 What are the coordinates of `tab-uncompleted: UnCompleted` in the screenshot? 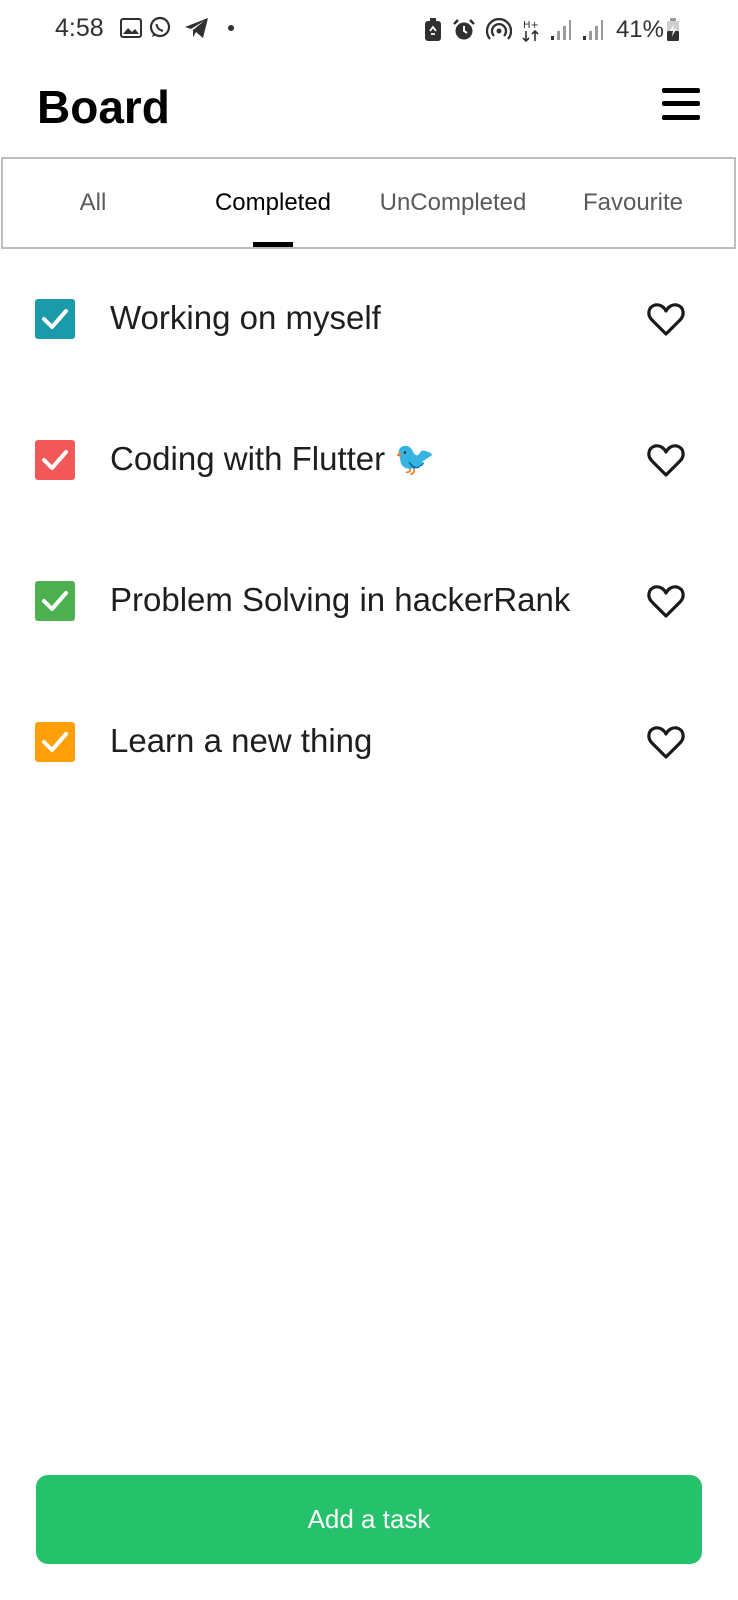 It's located at (453, 203).